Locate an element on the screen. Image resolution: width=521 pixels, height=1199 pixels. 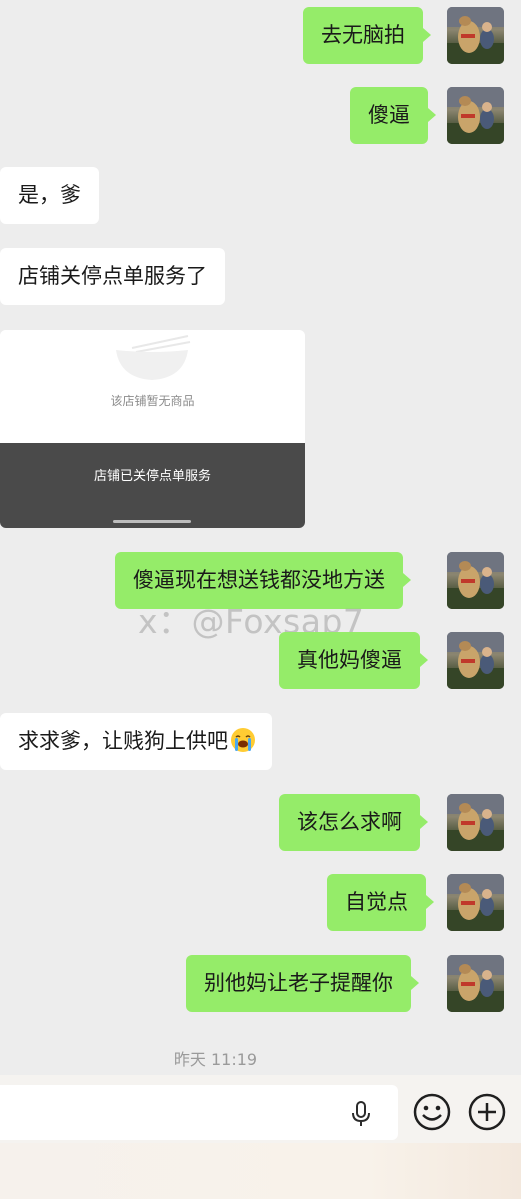
shop-screenshot-image: 该店铺暂无商品 店铺已关停点单服务 is located at coordinates (152, 429).